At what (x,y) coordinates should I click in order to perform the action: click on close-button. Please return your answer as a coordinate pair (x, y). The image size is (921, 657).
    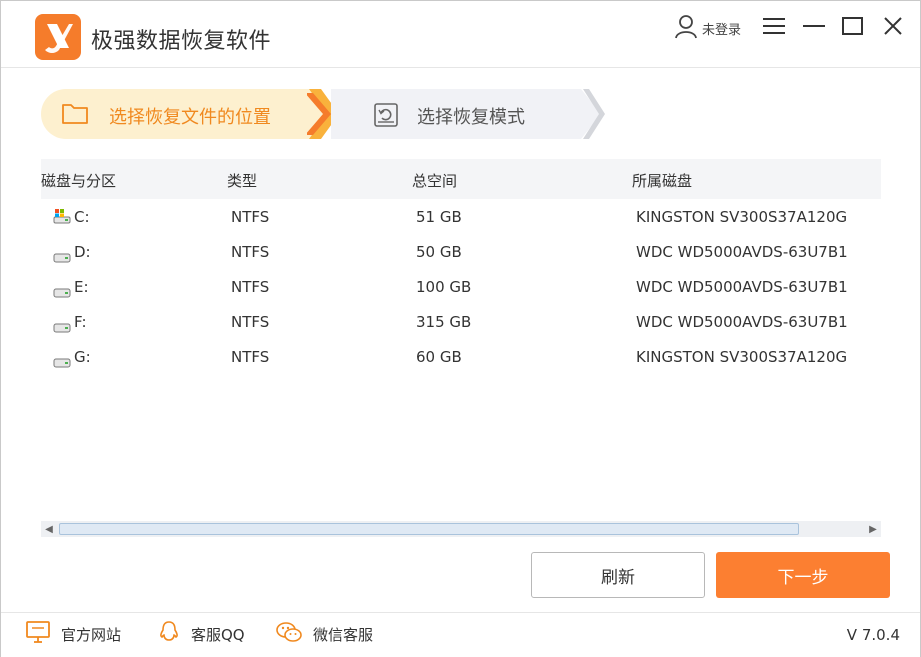
    Looking at the image, I should click on (893, 26).